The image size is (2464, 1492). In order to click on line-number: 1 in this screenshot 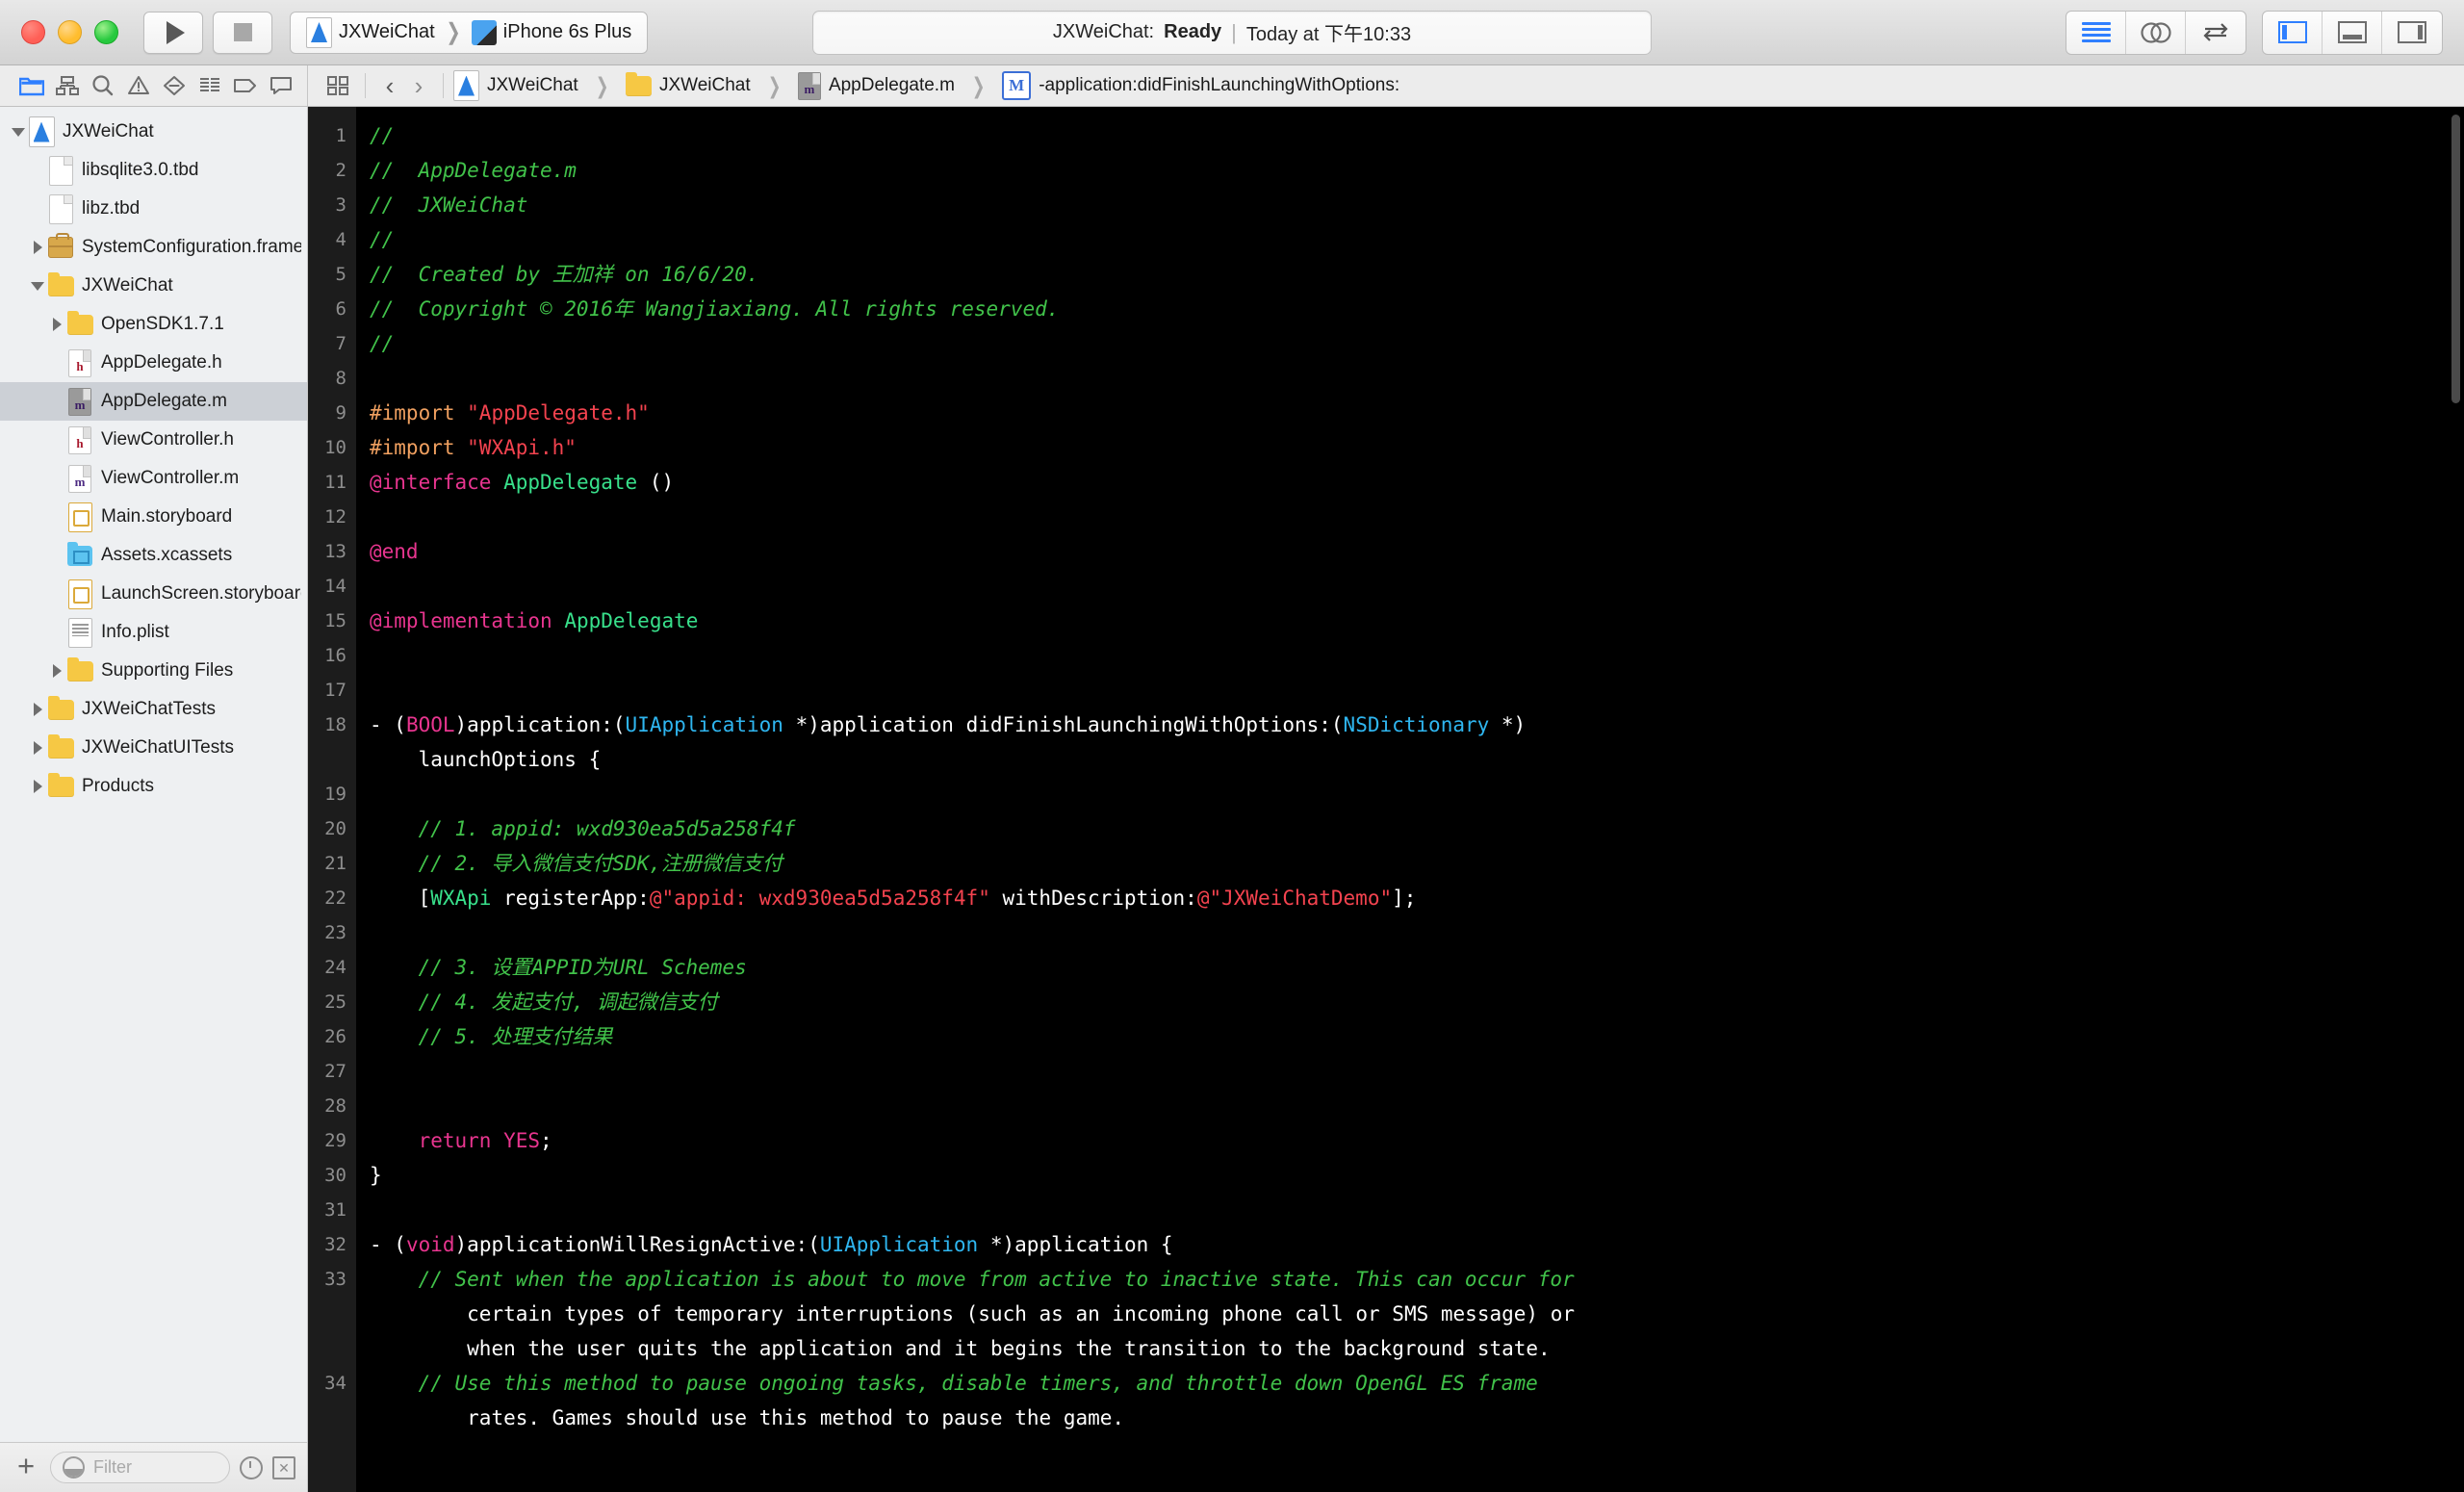, I will do `click(340, 135)`.